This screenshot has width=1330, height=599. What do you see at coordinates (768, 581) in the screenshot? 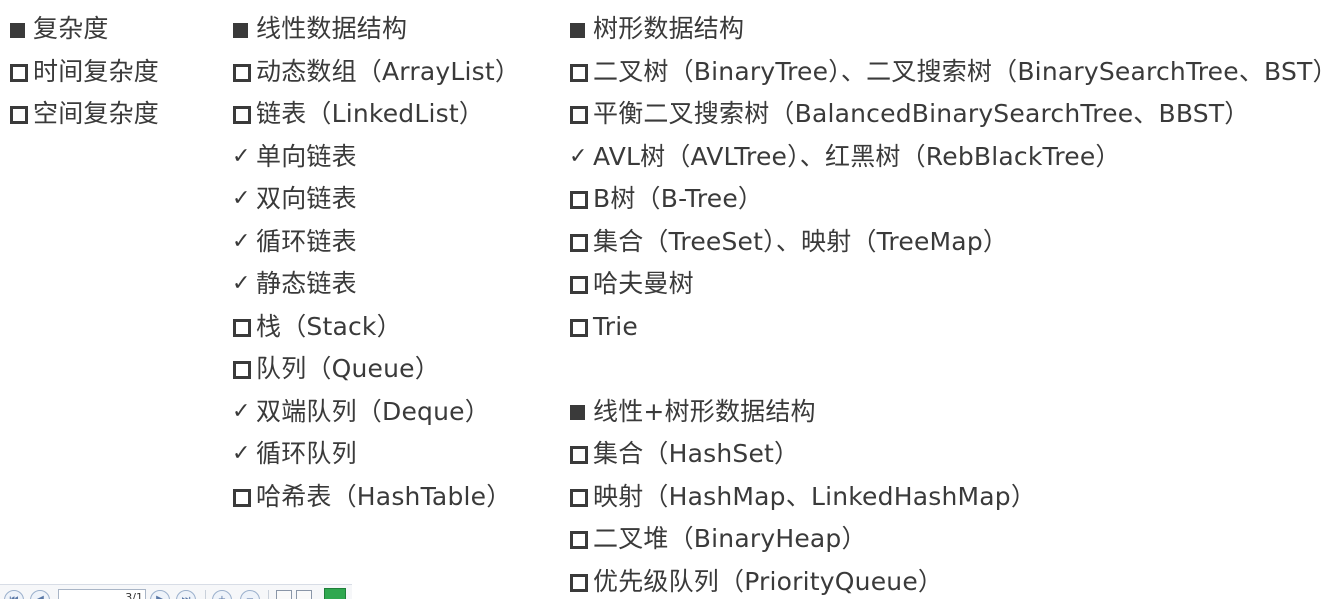
I see `outline-item-label: 优先级队列（PriorityQueue）` at bounding box center [768, 581].